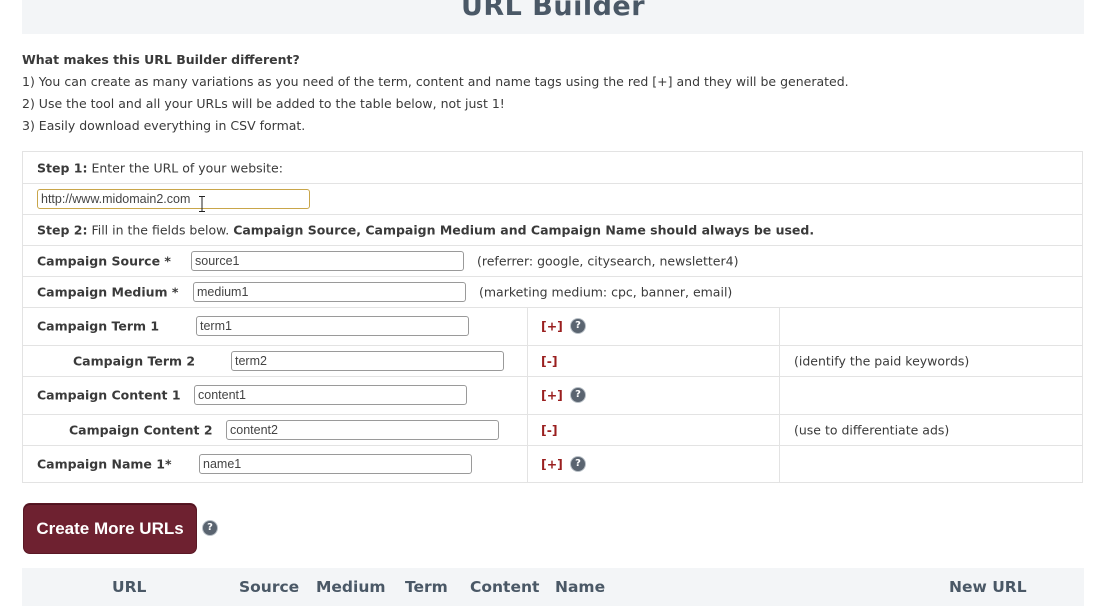 The image size is (1104, 606). I want to click on add-name-button: [+], so click(552, 463).